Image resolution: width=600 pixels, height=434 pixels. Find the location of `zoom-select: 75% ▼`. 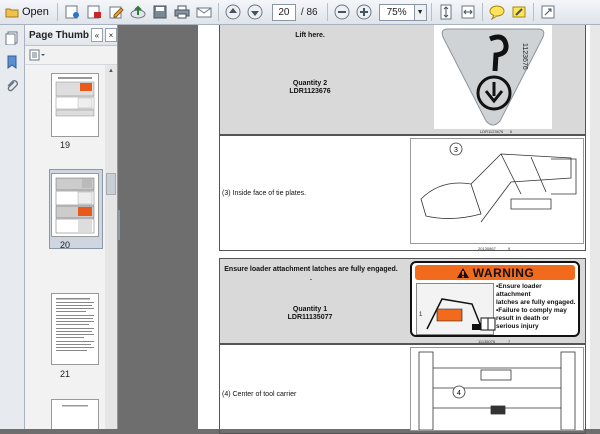

zoom-select: 75% ▼ is located at coordinates (402, 12).